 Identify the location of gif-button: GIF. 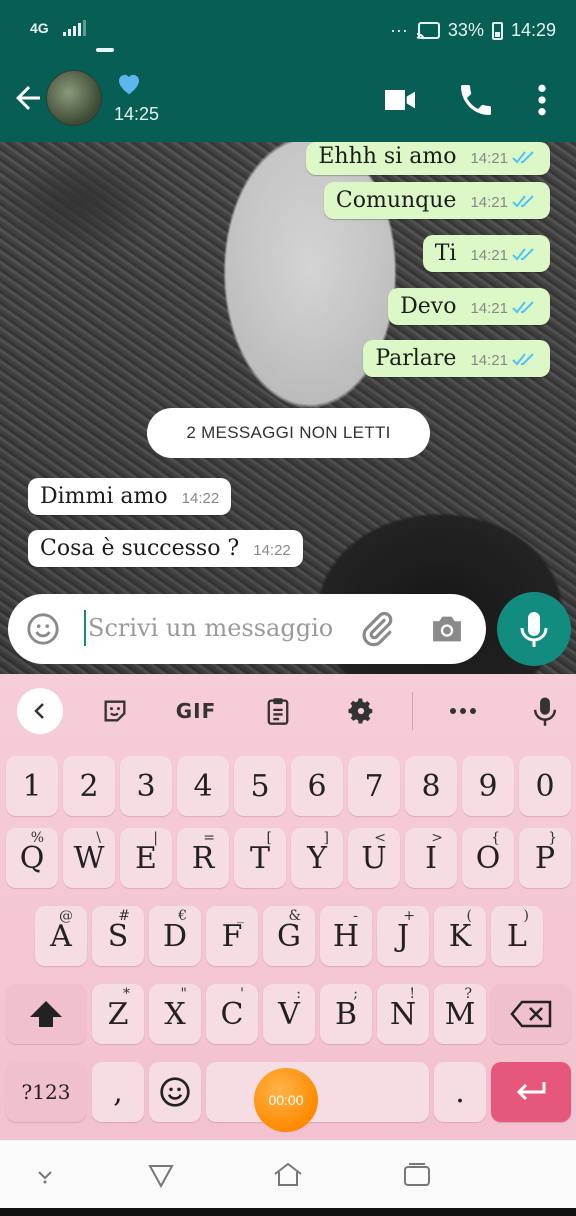
(196, 711).